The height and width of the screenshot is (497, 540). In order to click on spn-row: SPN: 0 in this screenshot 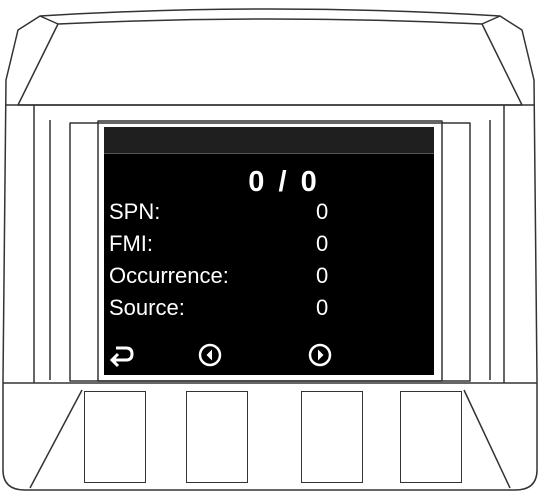, I will do `click(269, 212)`.